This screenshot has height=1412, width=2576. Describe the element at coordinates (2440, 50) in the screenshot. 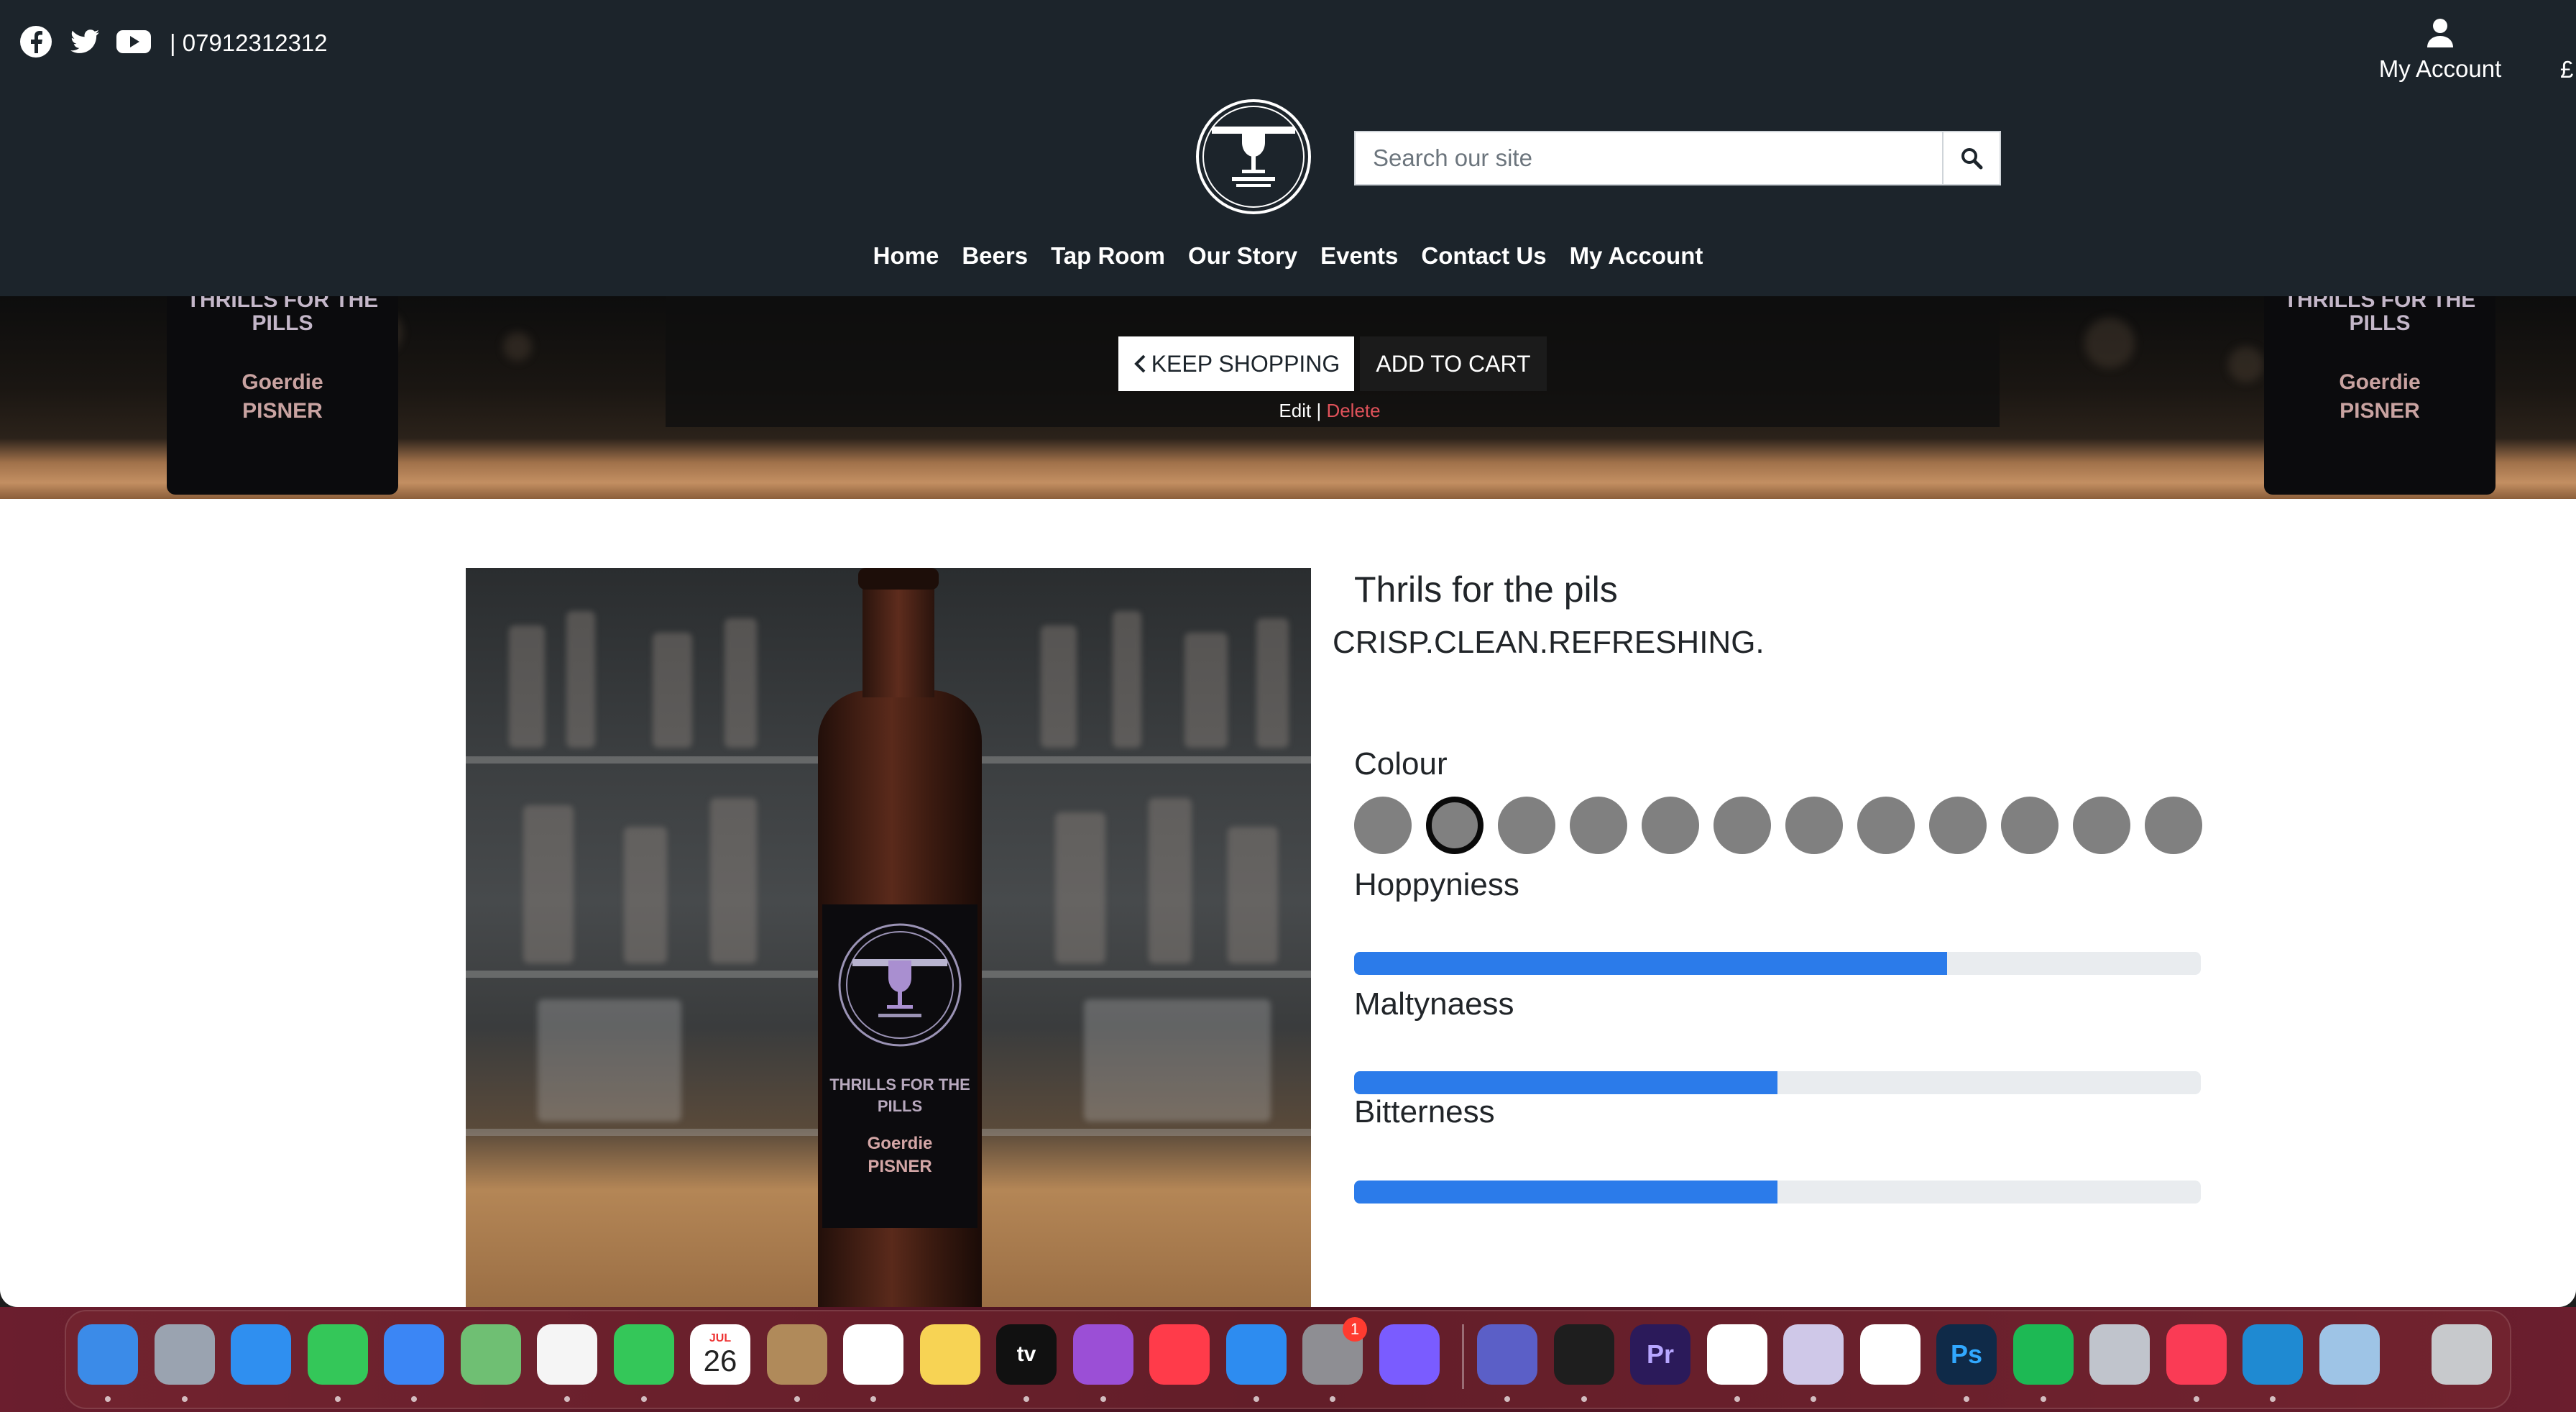

I see `account-link: My Account` at that location.